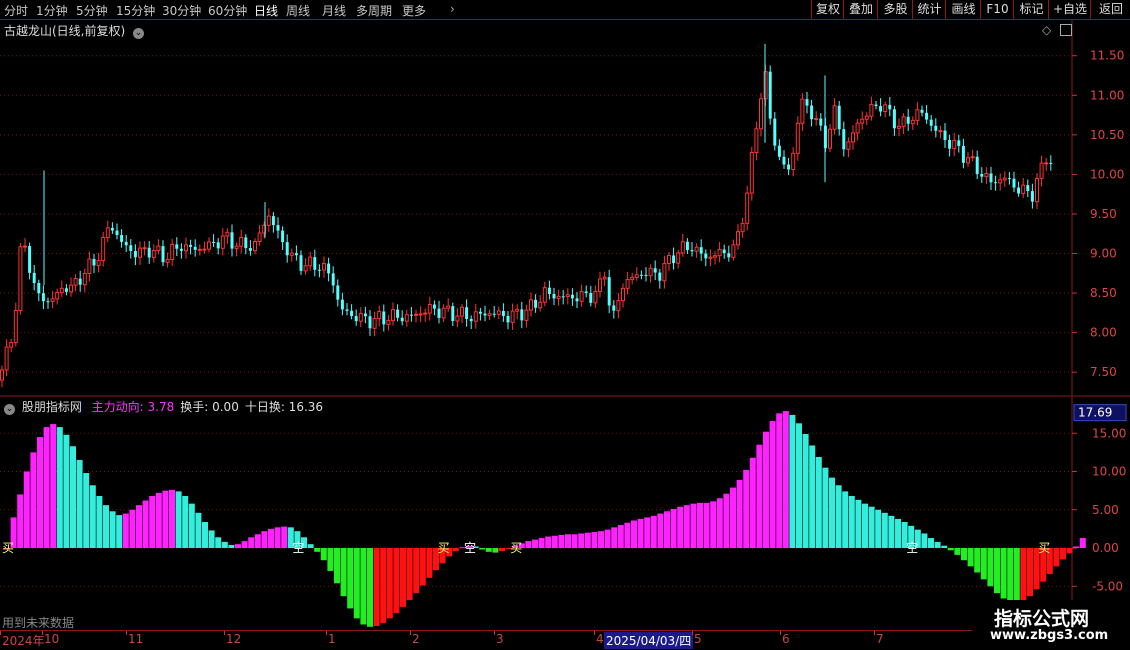 The width and height of the screenshot is (1130, 650). Describe the element at coordinates (284, 407) in the screenshot. I see `indicator-field-2: 十日换: 16.36` at that location.